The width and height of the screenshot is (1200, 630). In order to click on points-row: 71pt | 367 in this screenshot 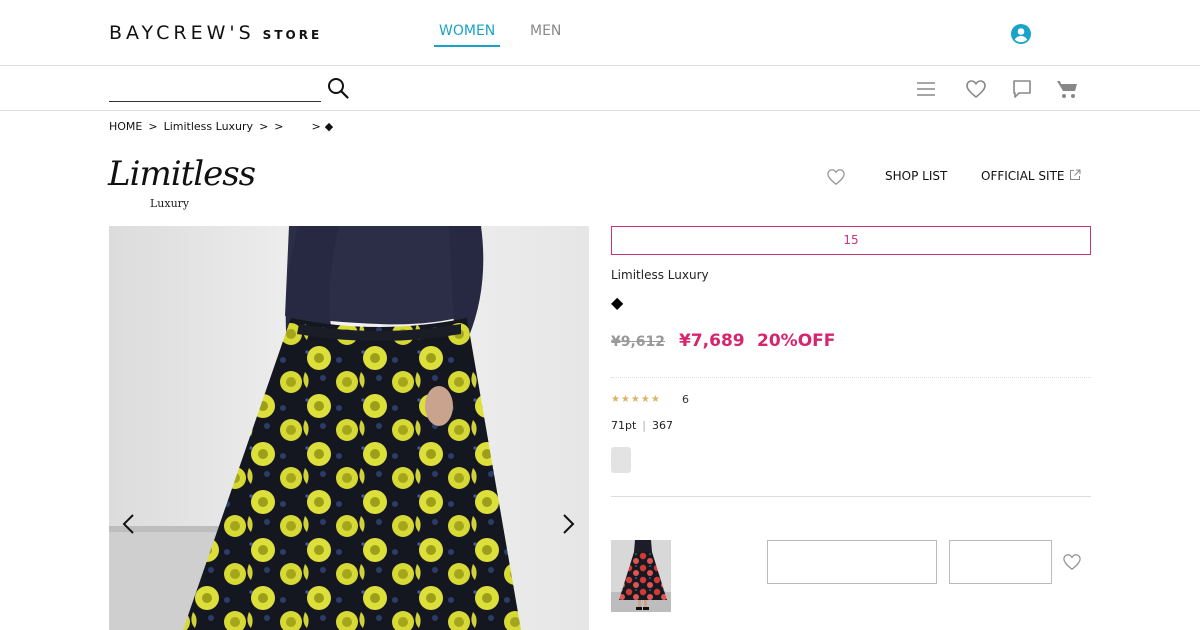, I will do `click(642, 425)`.